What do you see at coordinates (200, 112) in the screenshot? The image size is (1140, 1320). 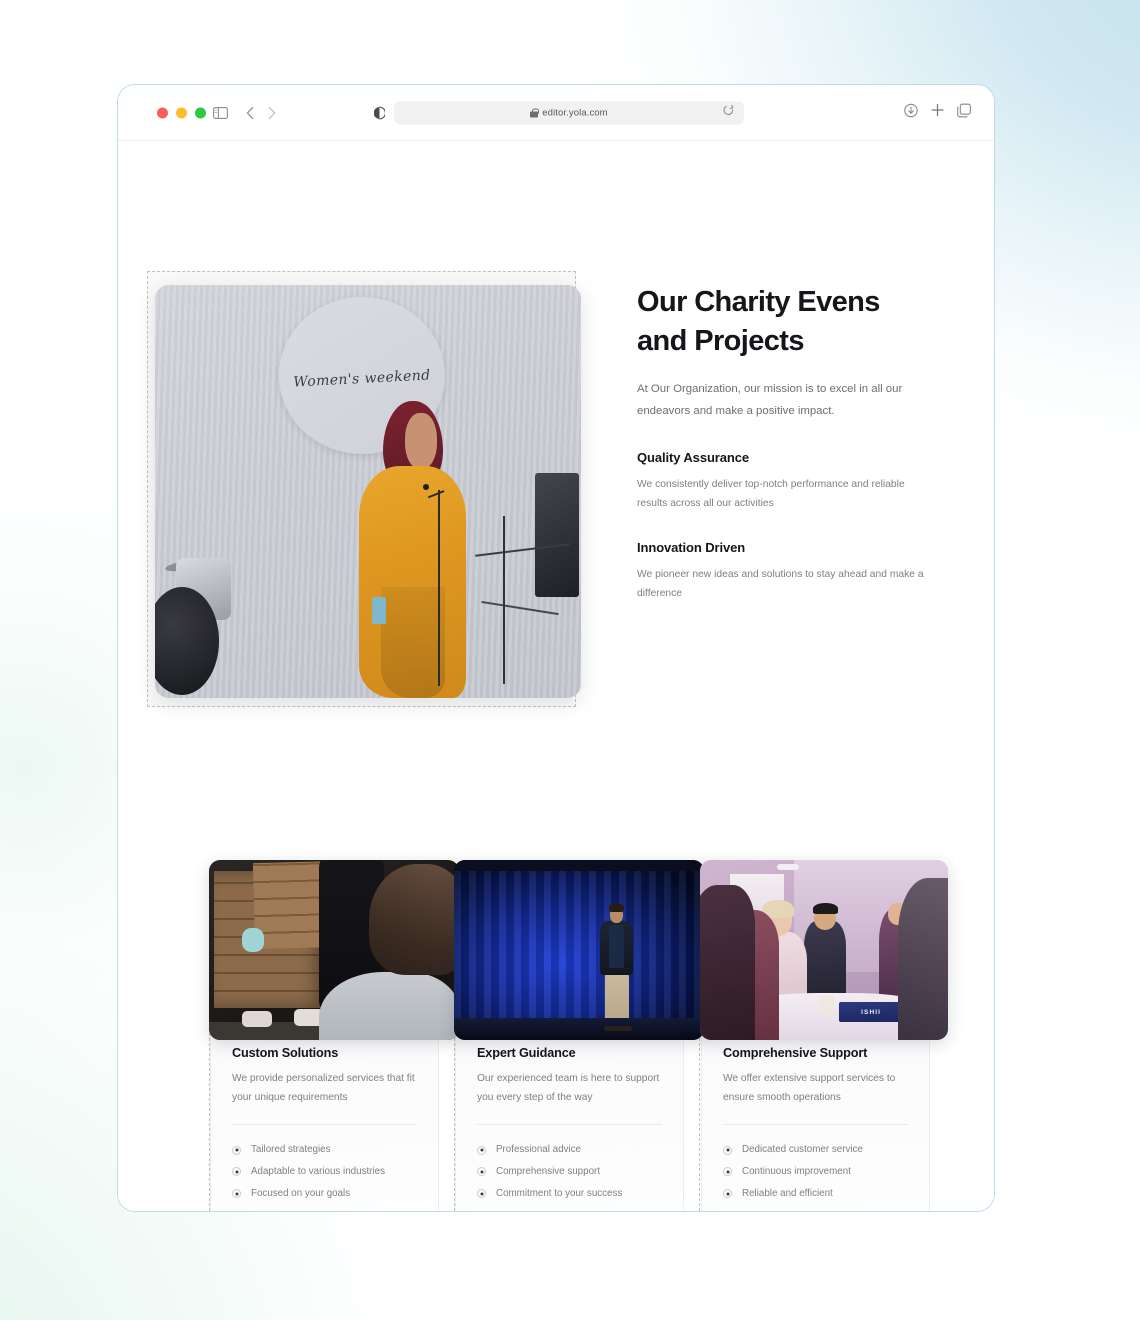 I see `maximize-window-button` at bounding box center [200, 112].